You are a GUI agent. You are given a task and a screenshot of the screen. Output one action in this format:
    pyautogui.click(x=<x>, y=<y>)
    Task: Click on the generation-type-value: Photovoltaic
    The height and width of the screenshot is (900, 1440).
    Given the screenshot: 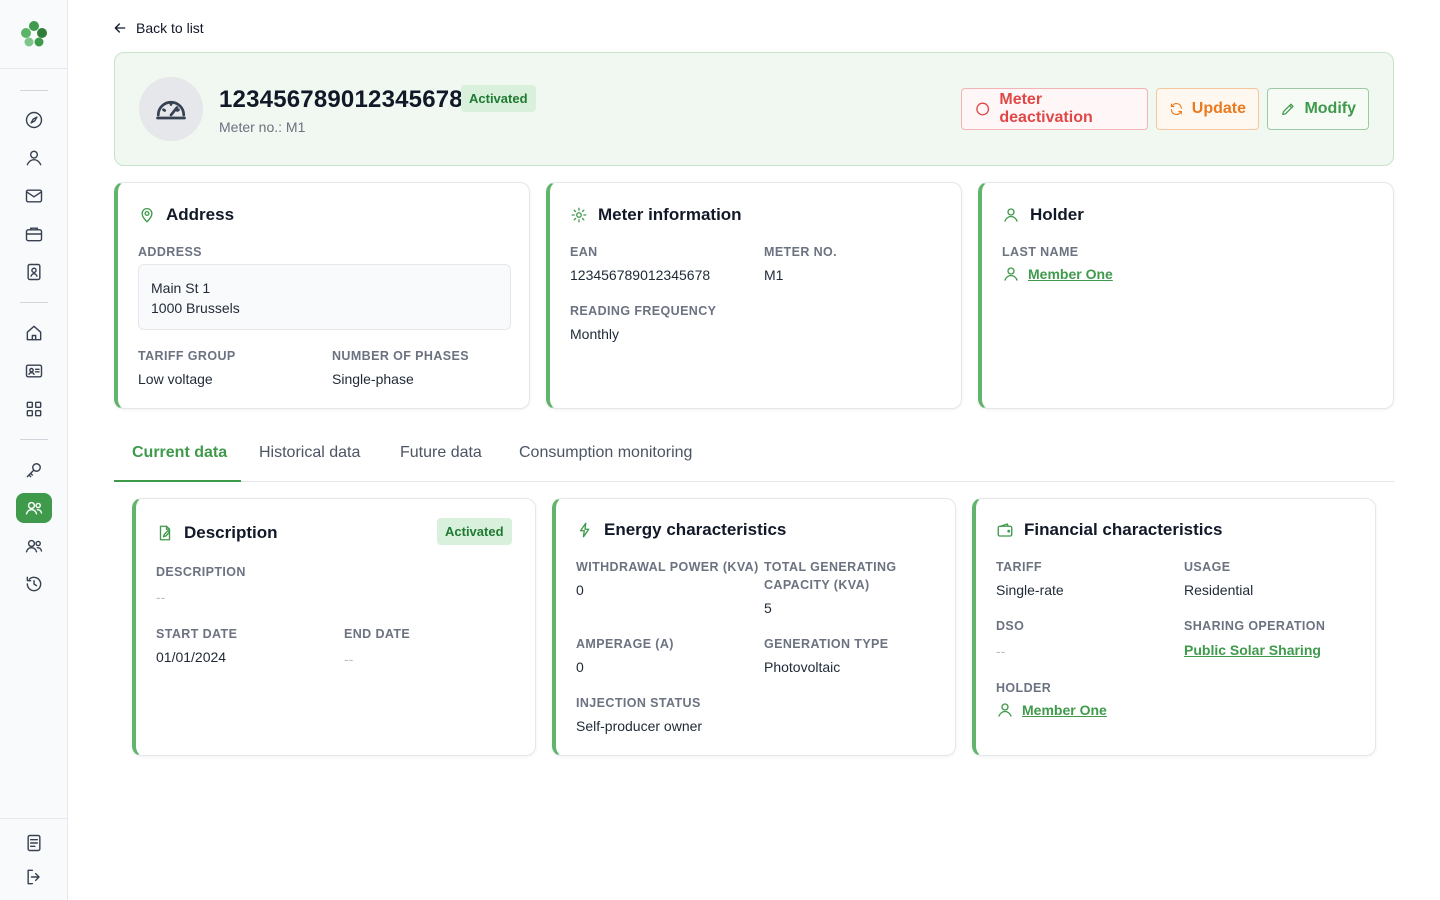 What is the action you would take?
    pyautogui.click(x=802, y=667)
    